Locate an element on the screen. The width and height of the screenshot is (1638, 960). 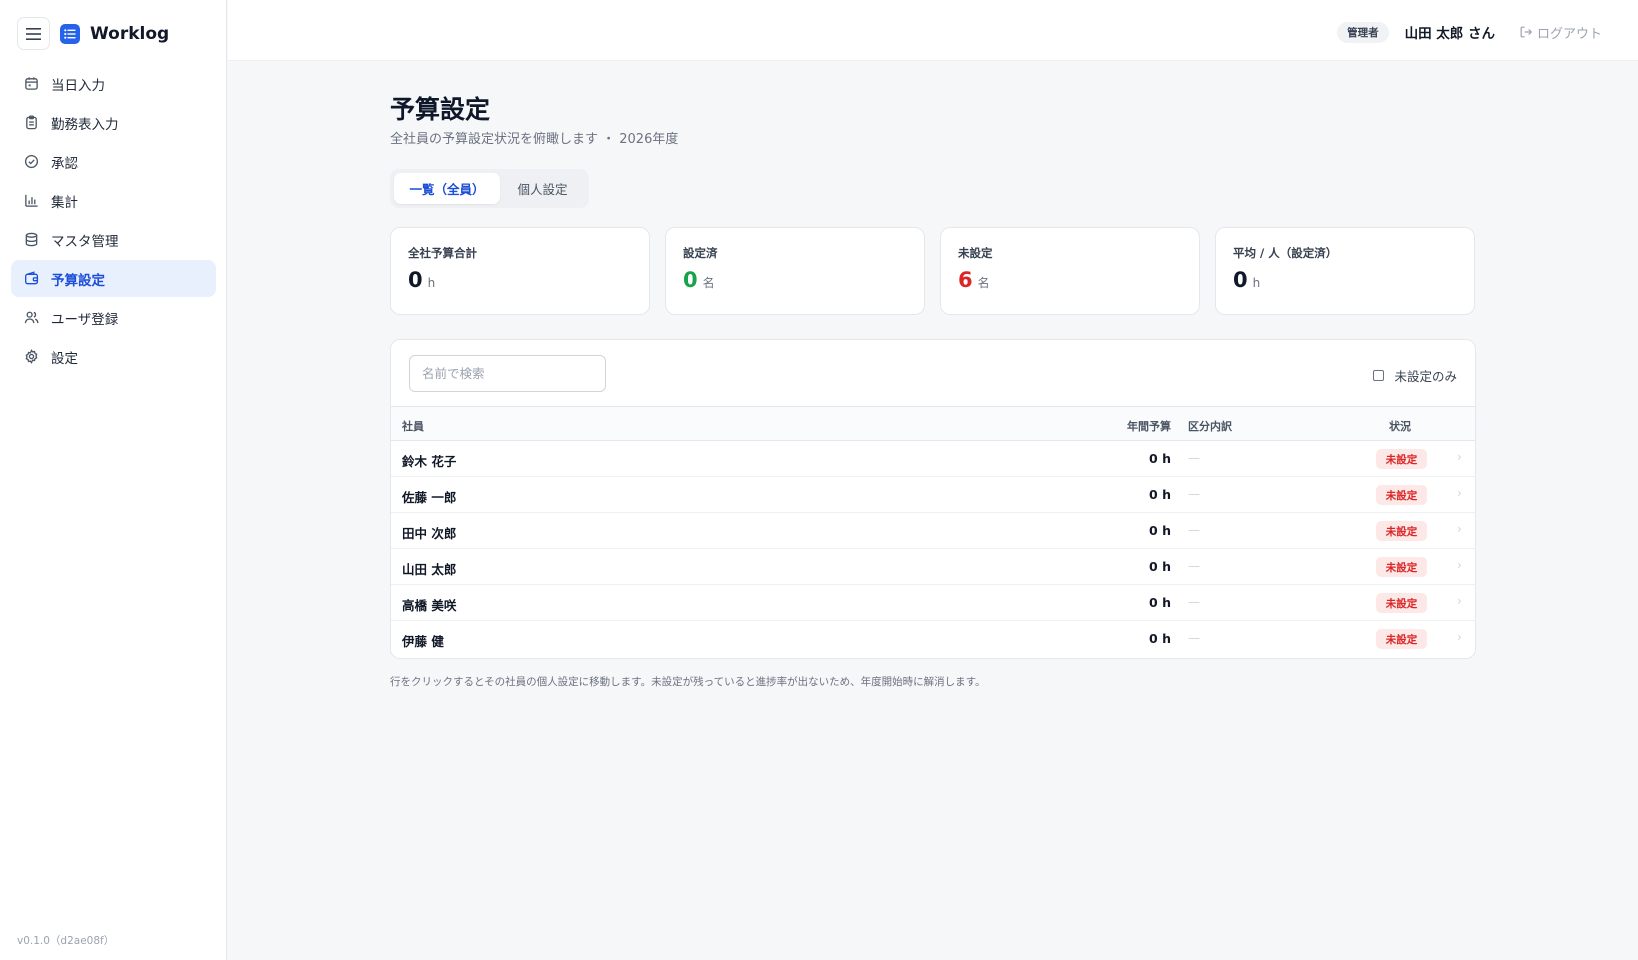
wallet-icon is located at coordinates (31, 279).